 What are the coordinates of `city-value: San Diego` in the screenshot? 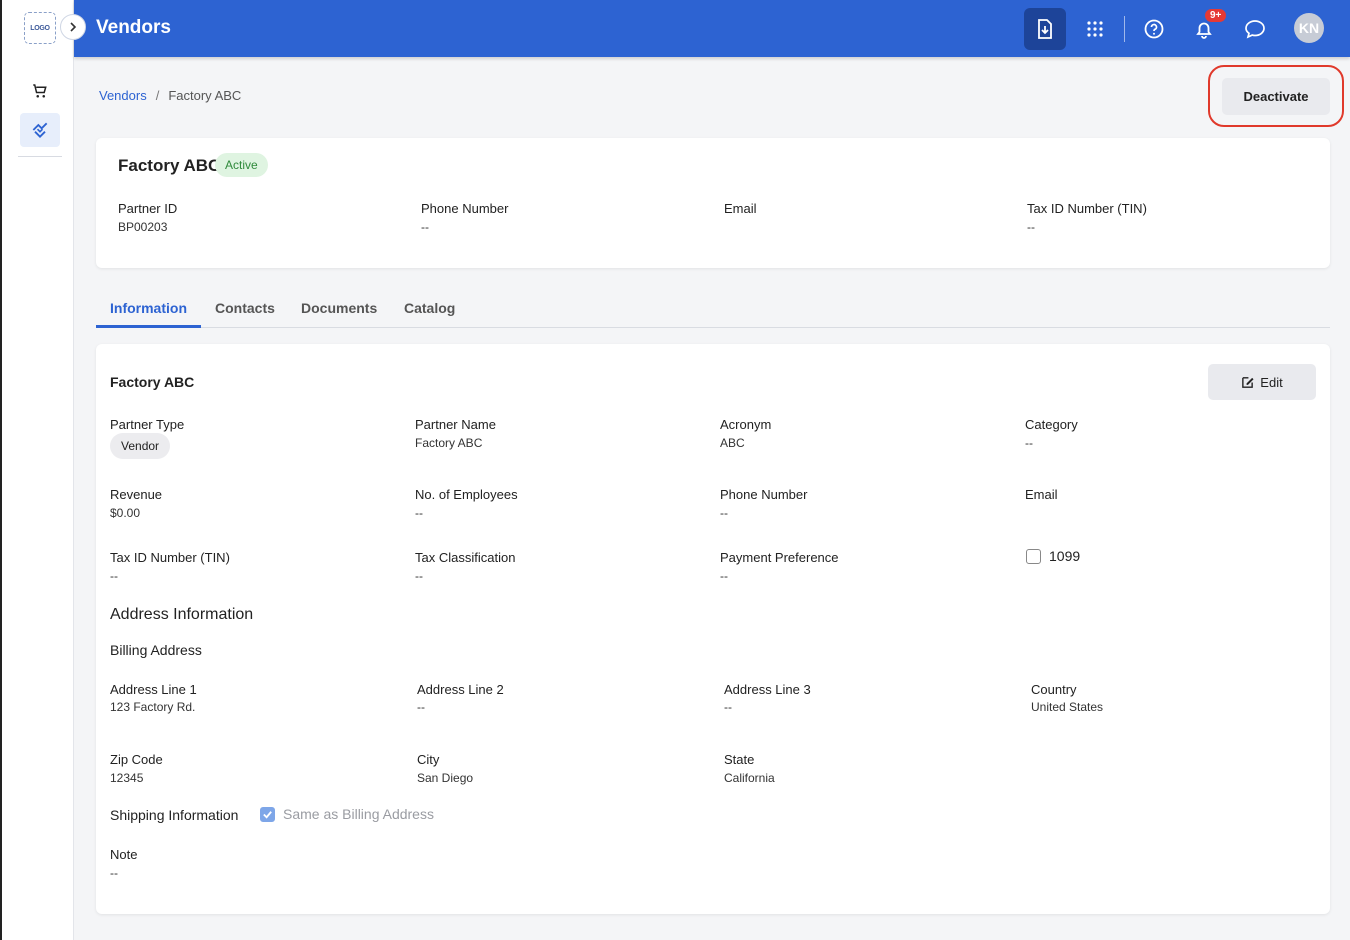 It's located at (445, 778).